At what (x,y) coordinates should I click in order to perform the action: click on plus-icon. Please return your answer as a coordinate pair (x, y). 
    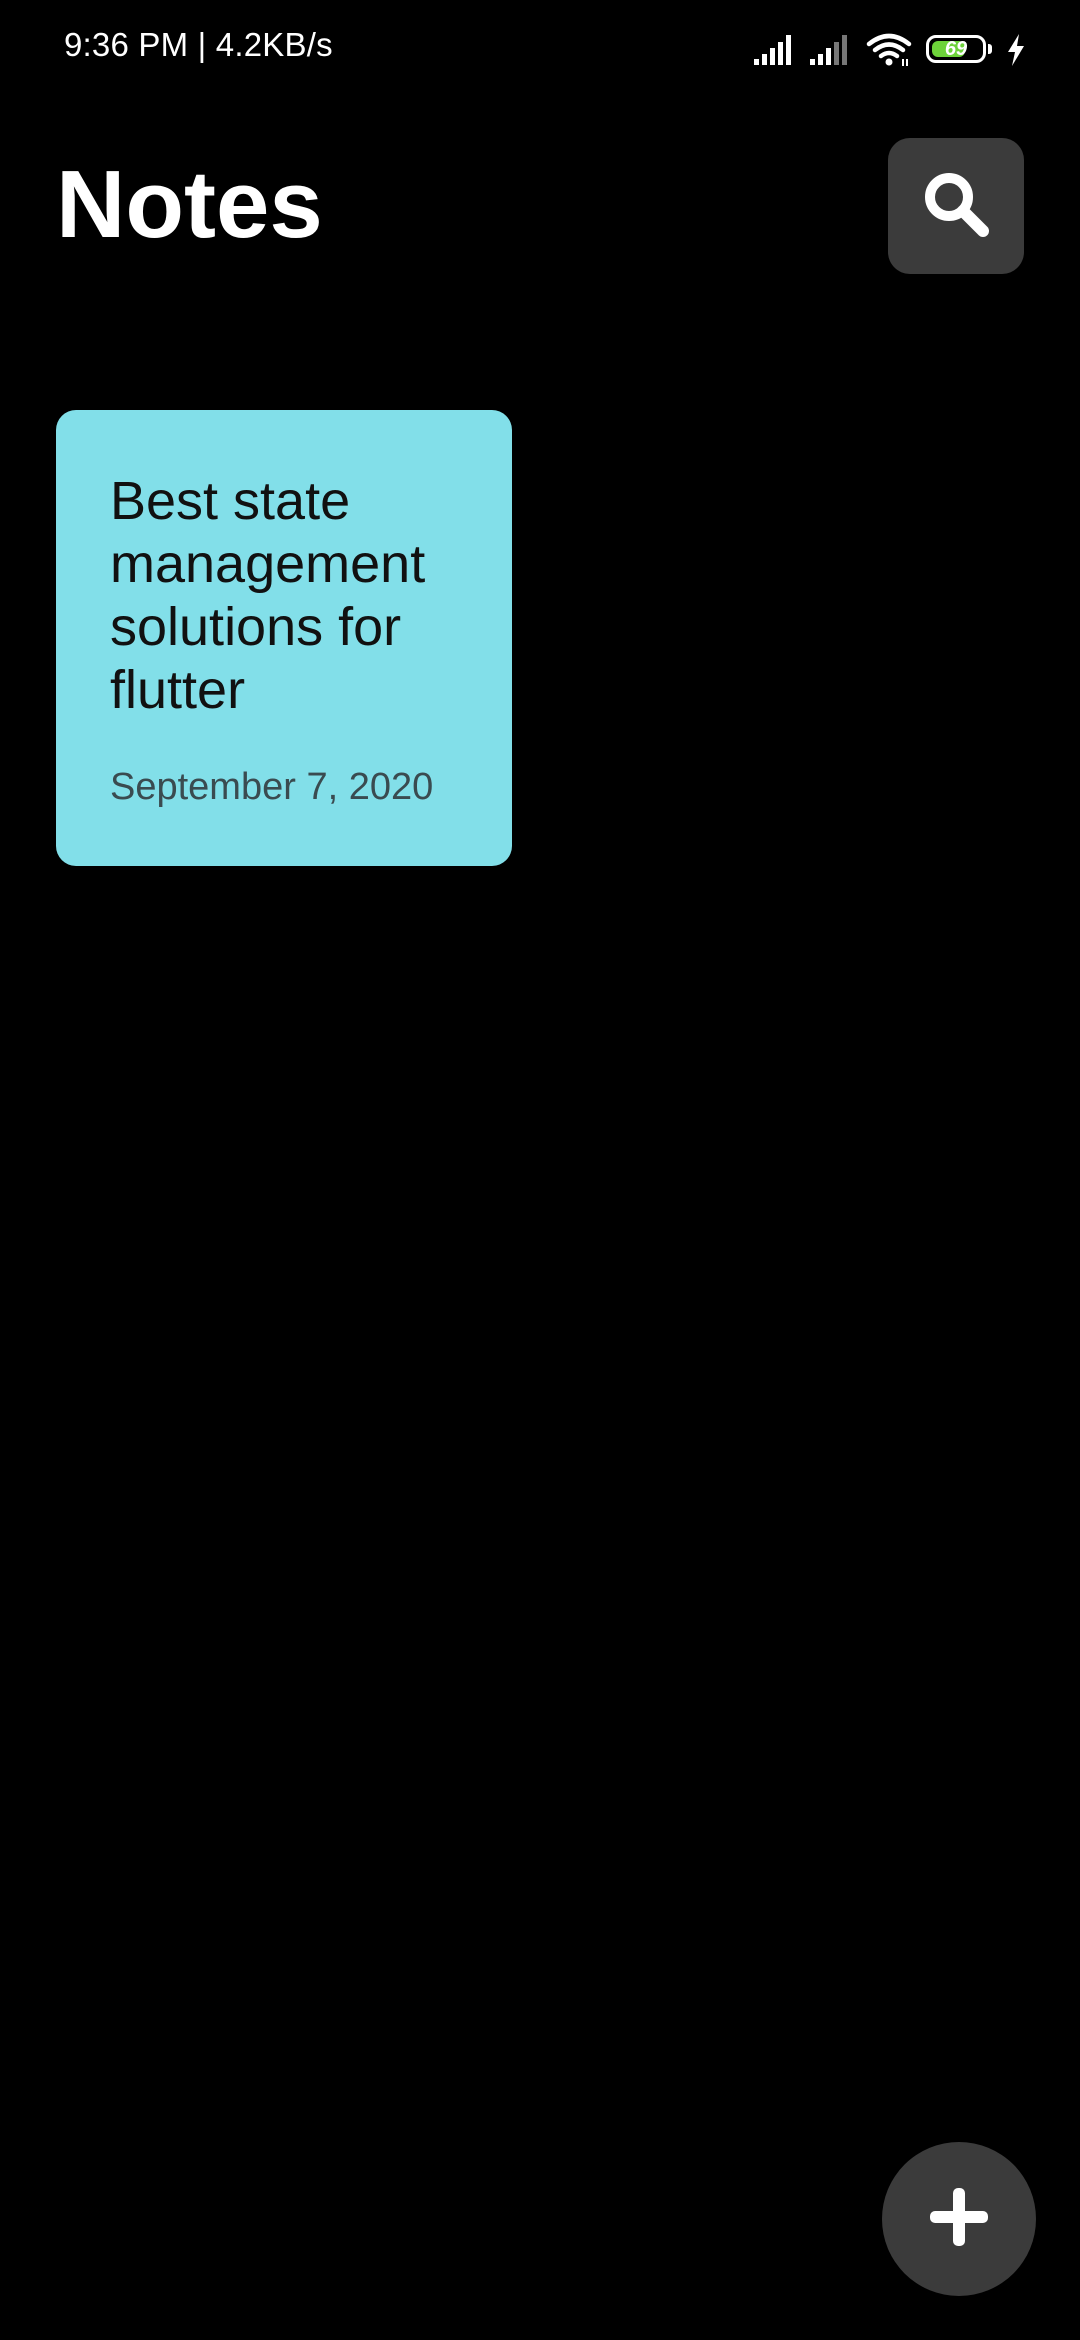
    Looking at the image, I should click on (959, 2219).